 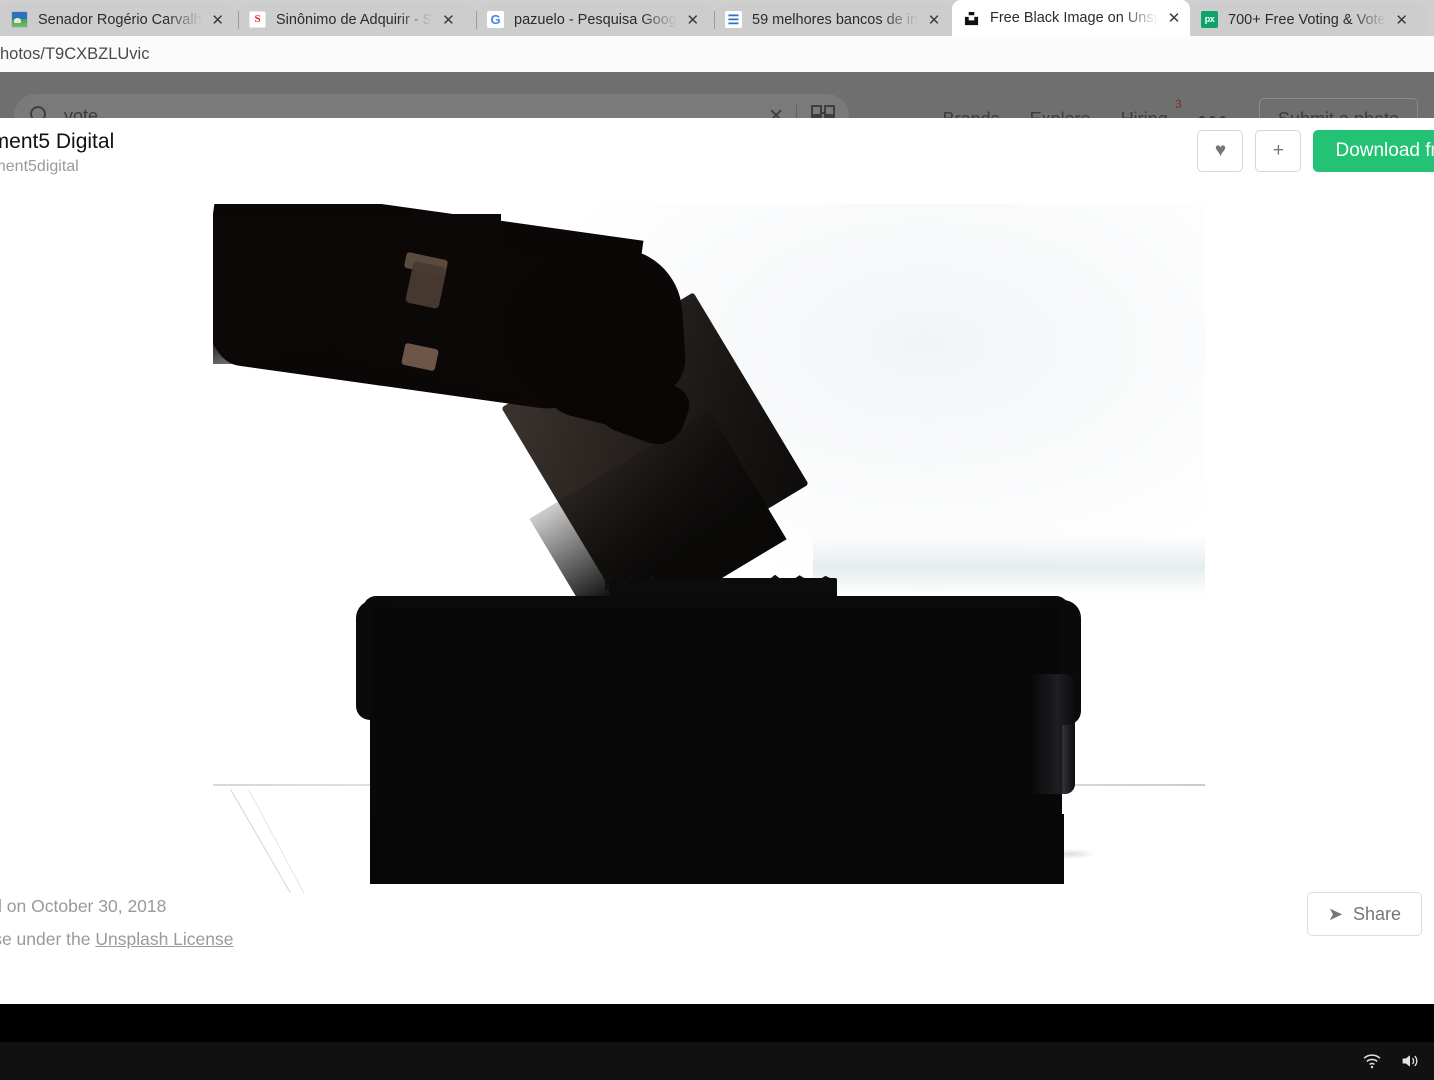 I want to click on browser-tab-active: Free Black Image on Unsp ✕, so click(x=1071, y=18).